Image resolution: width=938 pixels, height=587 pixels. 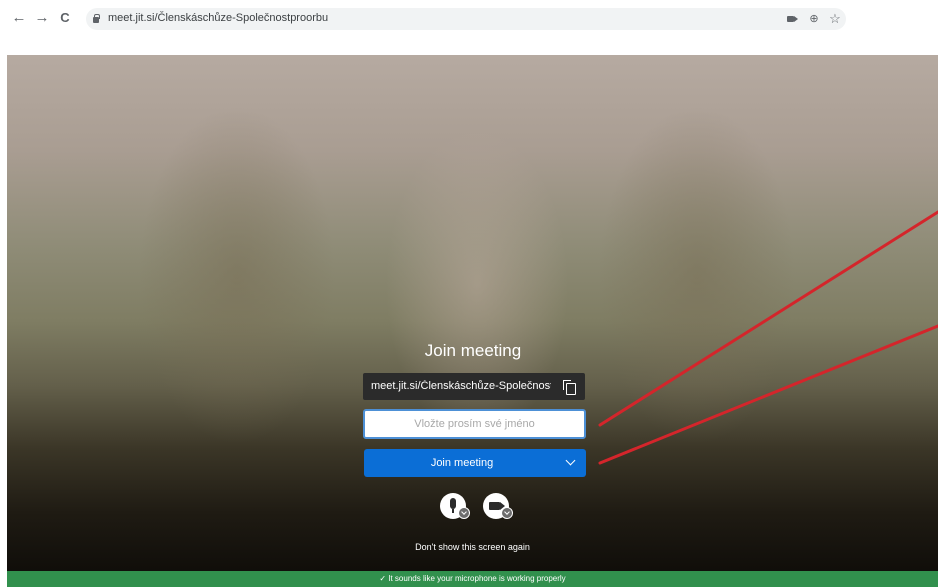 What do you see at coordinates (507, 513) in the screenshot?
I see `video-options-chevron-icon` at bounding box center [507, 513].